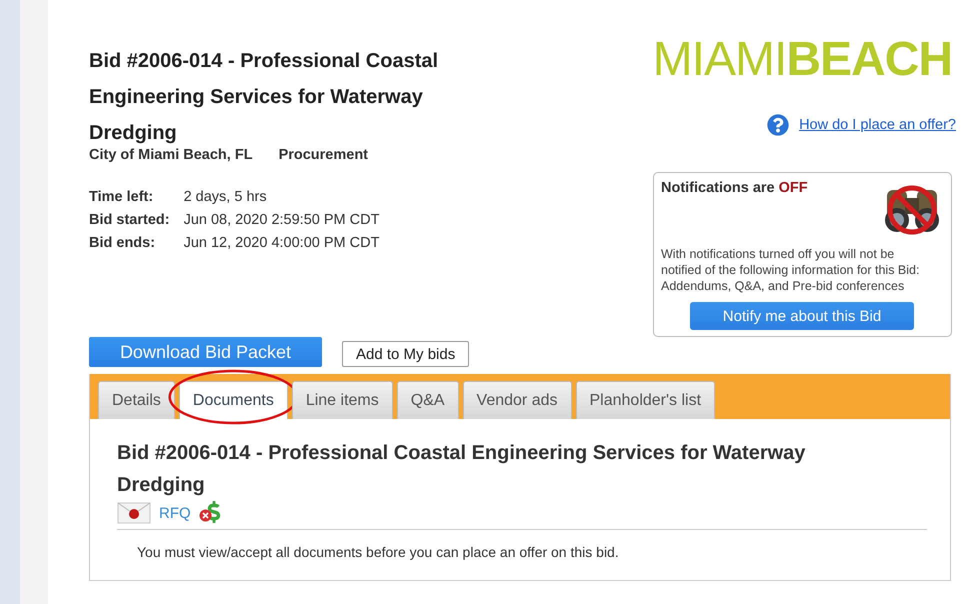 This screenshot has height=604, width=976. I want to click on tab: Q&A, so click(427, 400).